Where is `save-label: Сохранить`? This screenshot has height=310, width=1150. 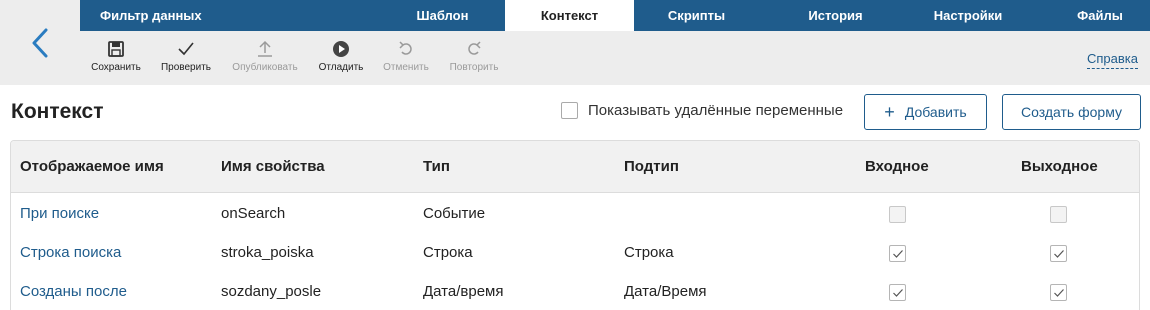
save-label: Сохранить is located at coordinates (116, 67).